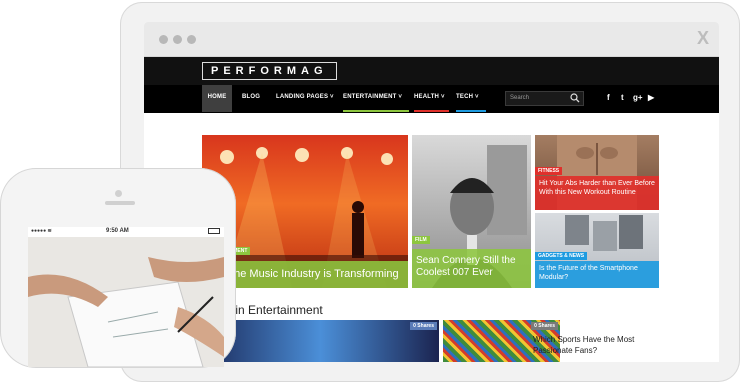 The image size is (750, 382). What do you see at coordinates (217, 98) in the screenshot?
I see `nav-home: HOME` at bounding box center [217, 98].